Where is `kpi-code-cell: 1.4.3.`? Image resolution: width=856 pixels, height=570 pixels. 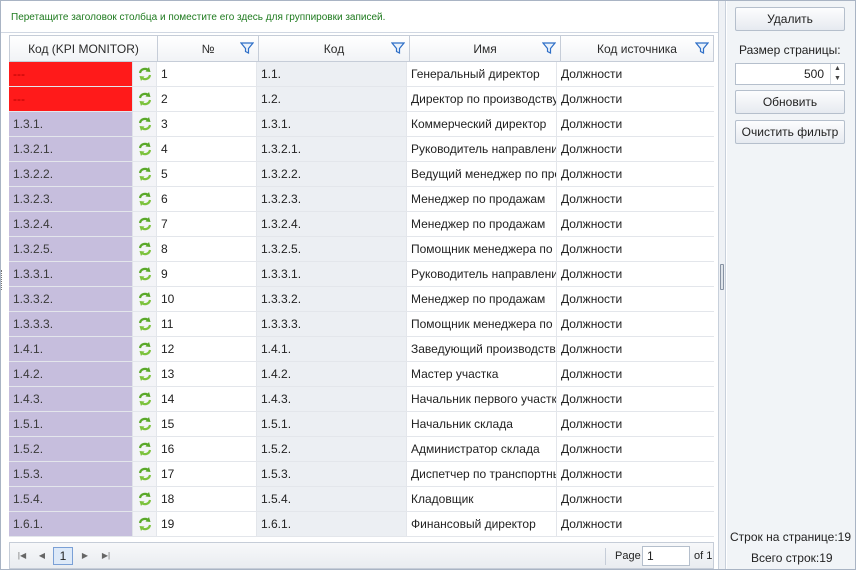
kpi-code-cell: 1.4.3. is located at coordinates (70, 399).